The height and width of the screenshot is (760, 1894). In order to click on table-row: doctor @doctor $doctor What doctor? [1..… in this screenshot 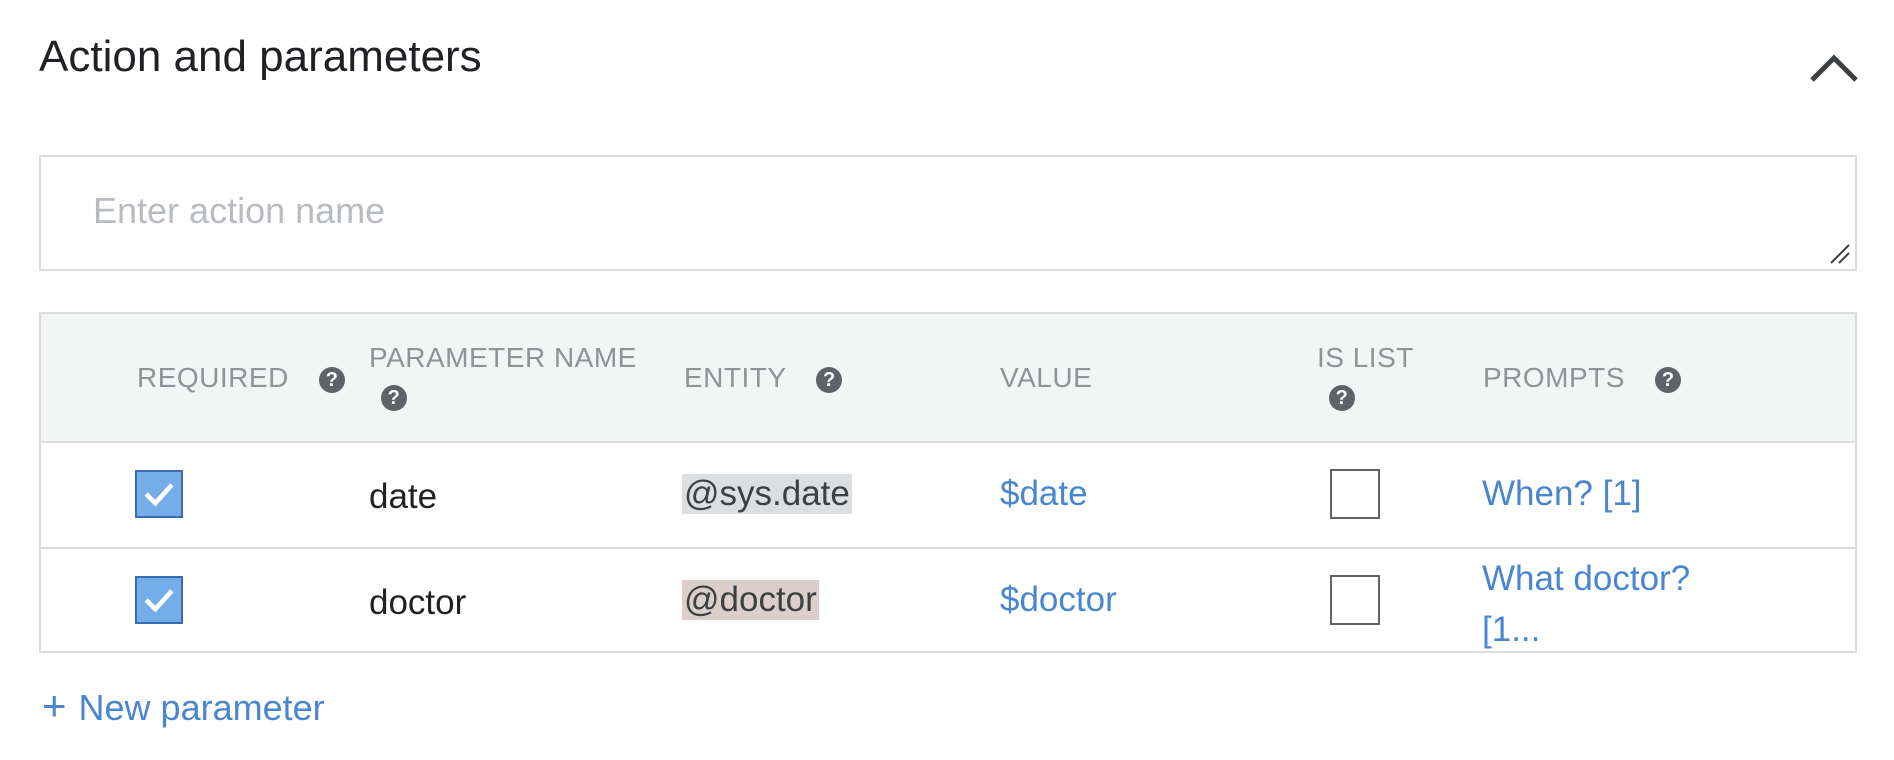, I will do `click(948, 600)`.